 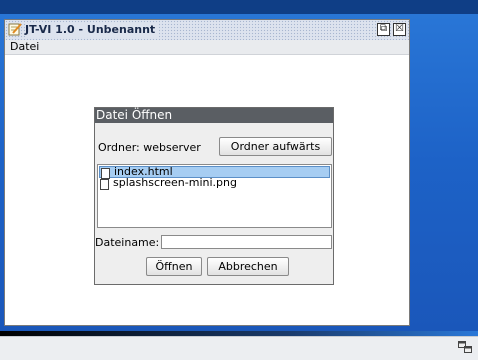 I want to click on close-button: ☒, so click(x=399, y=29).